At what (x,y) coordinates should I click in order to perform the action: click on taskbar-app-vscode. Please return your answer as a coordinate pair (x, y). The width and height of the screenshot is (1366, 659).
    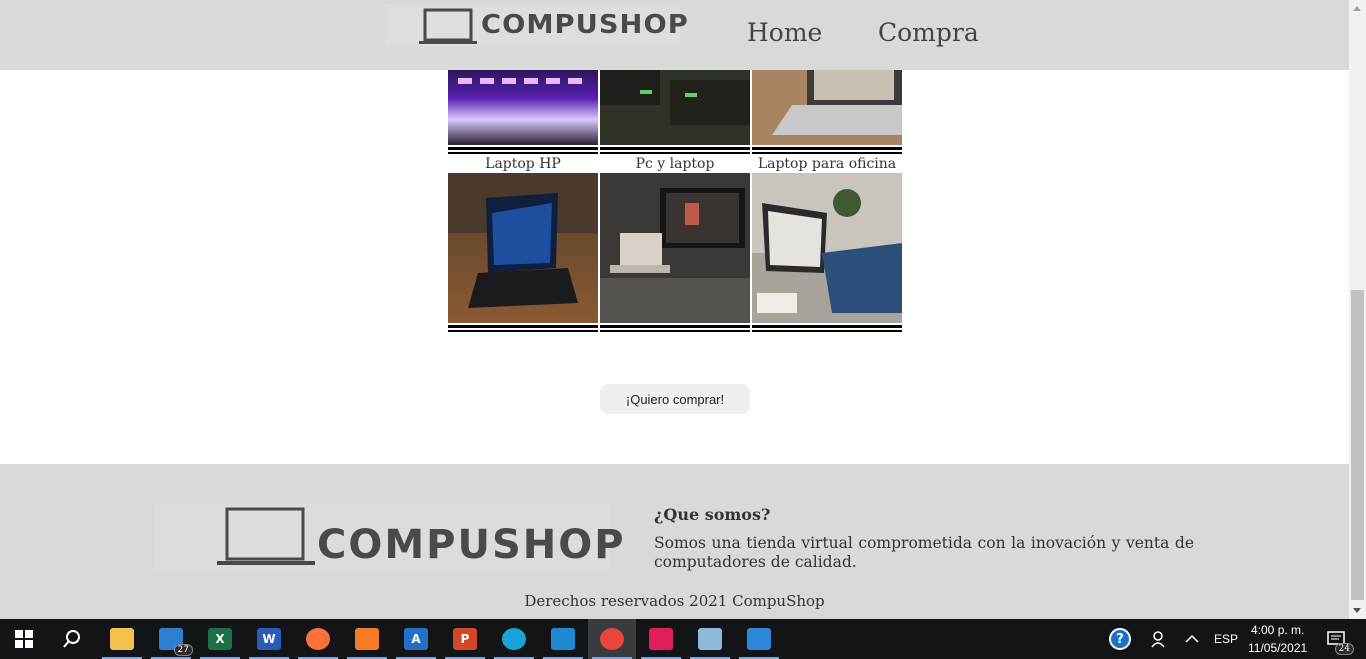
    Looking at the image, I should click on (563, 639).